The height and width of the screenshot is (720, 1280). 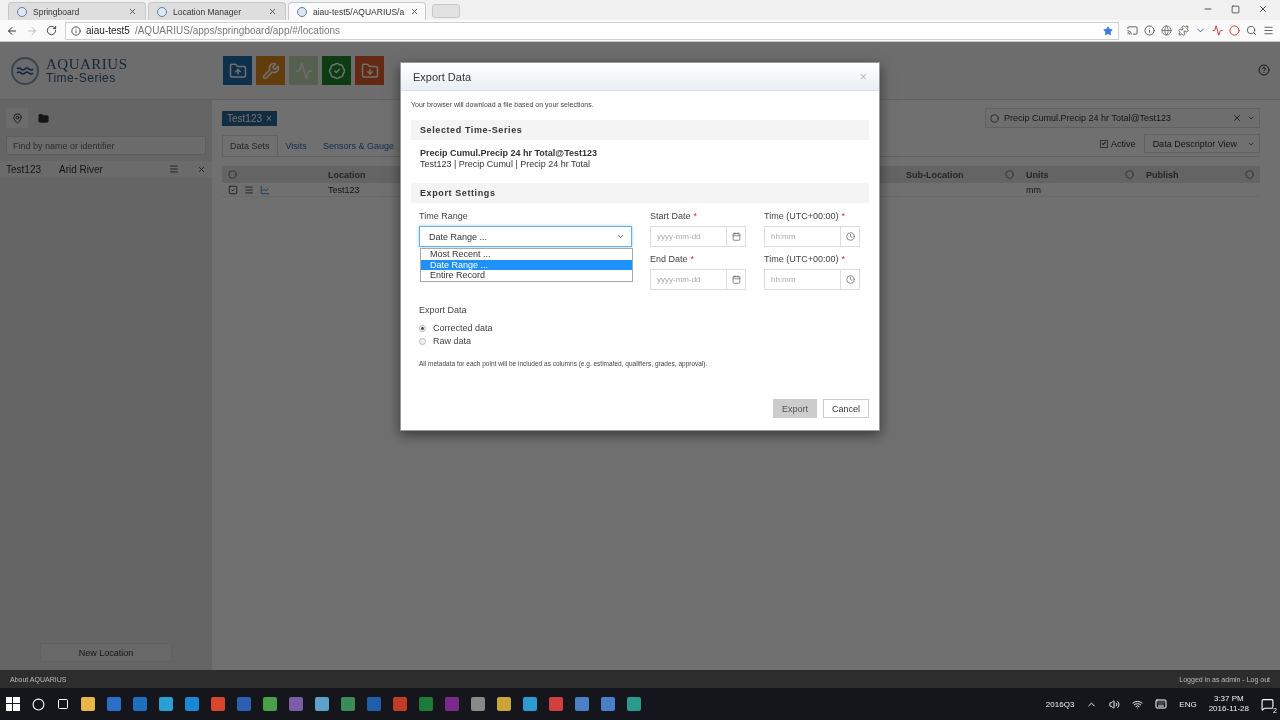 What do you see at coordinates (1108, 30) in the screenshot?
I see `star-icon` at bounding box center [1108, 30].